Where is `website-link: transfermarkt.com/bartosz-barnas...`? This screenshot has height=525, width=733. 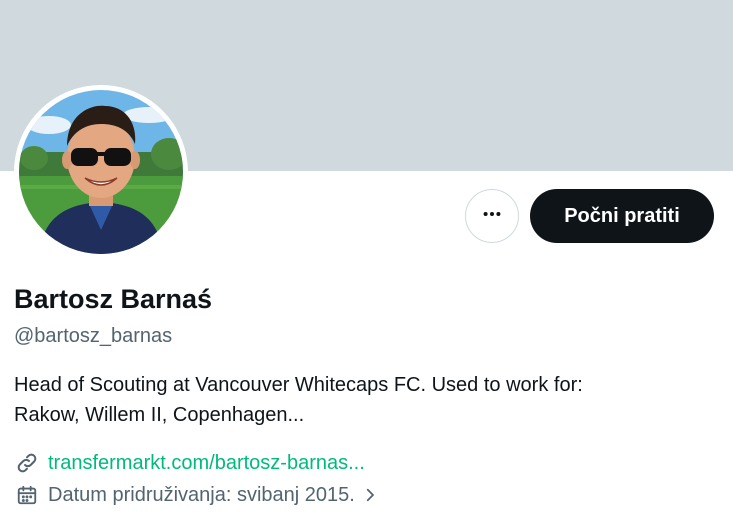 website-link: transfermarkt.com/bartosz-barnas... is located at coordinates (206, 463).